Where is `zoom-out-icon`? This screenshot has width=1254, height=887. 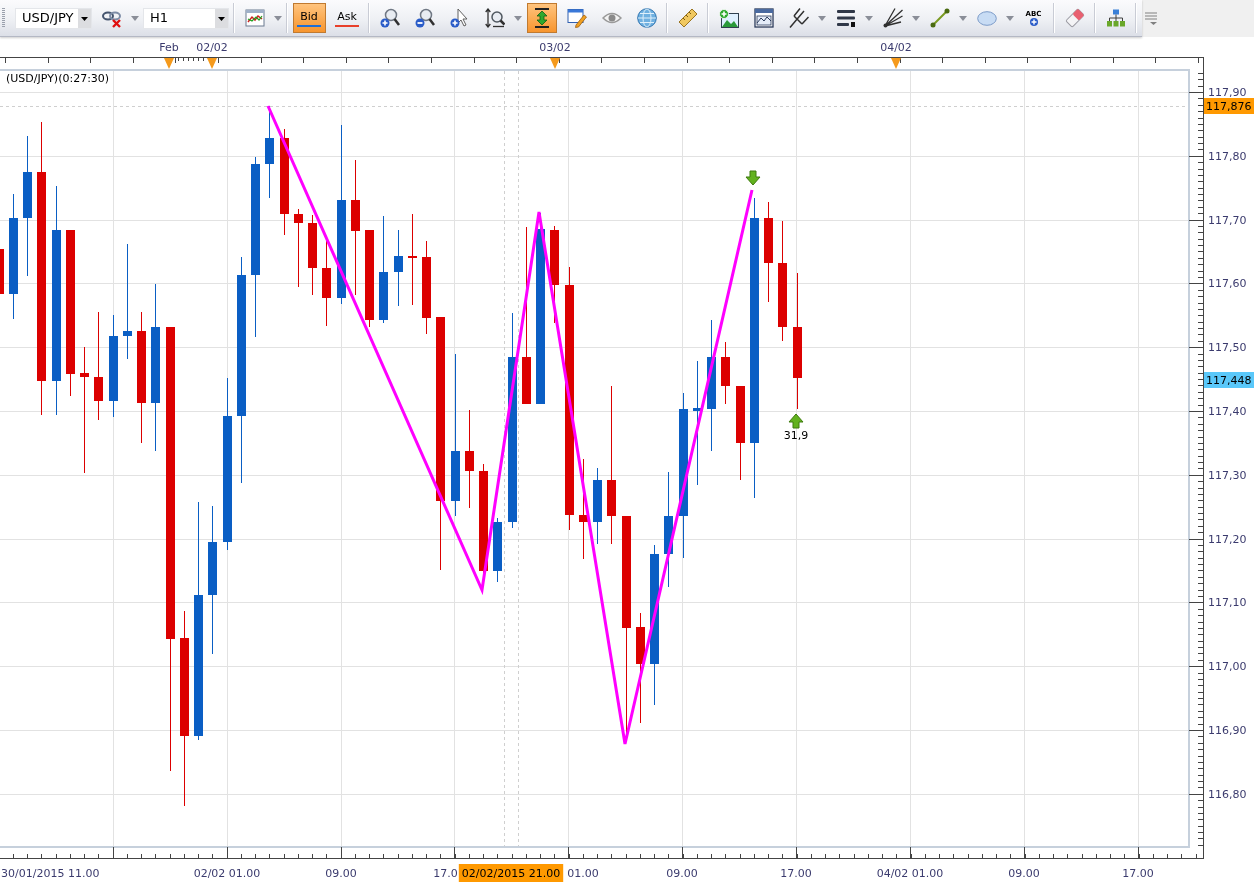 zoom-out-icon is located at coordinates (424, 18).